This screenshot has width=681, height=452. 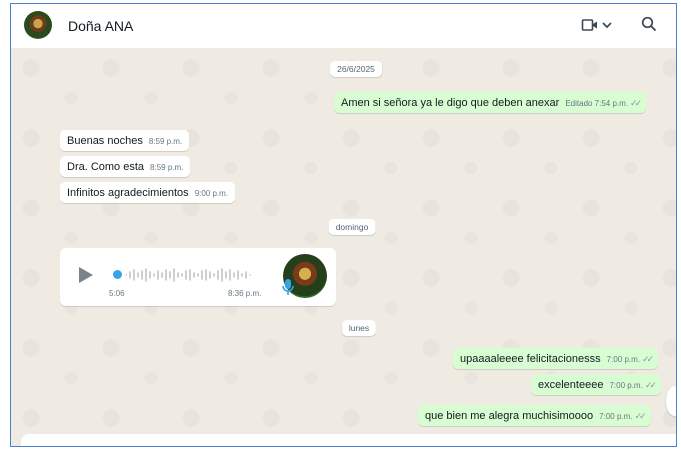 I want to click on message-incoming: Buenas noches 8:59 p.m., so click(x=125, y=140).